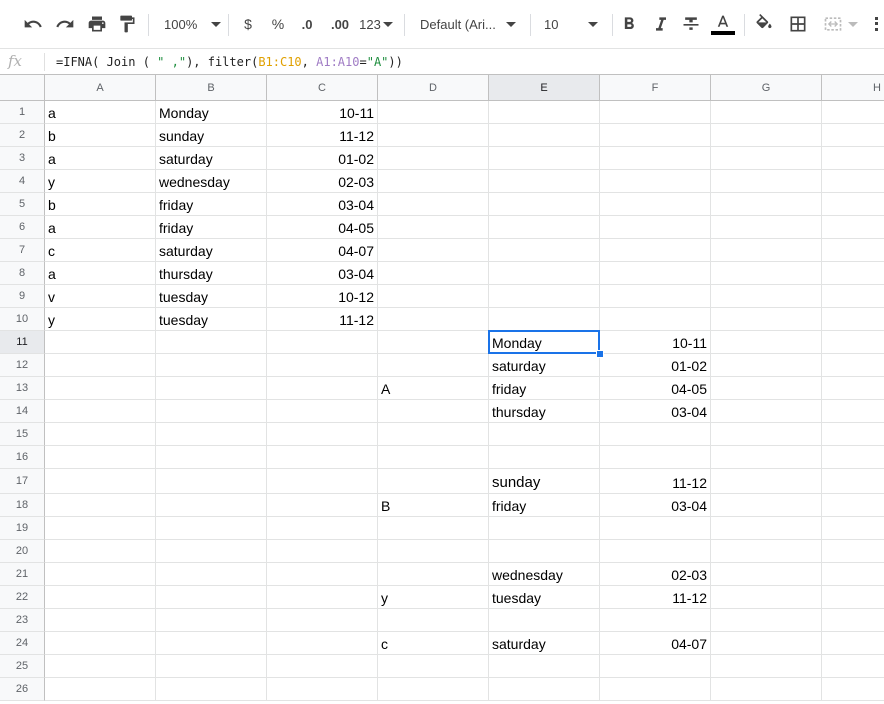 This screenshot has width=884, height=704. Describe the element at coordinates (766, 273) in the screenshot. I see `cell-g8` at that location.